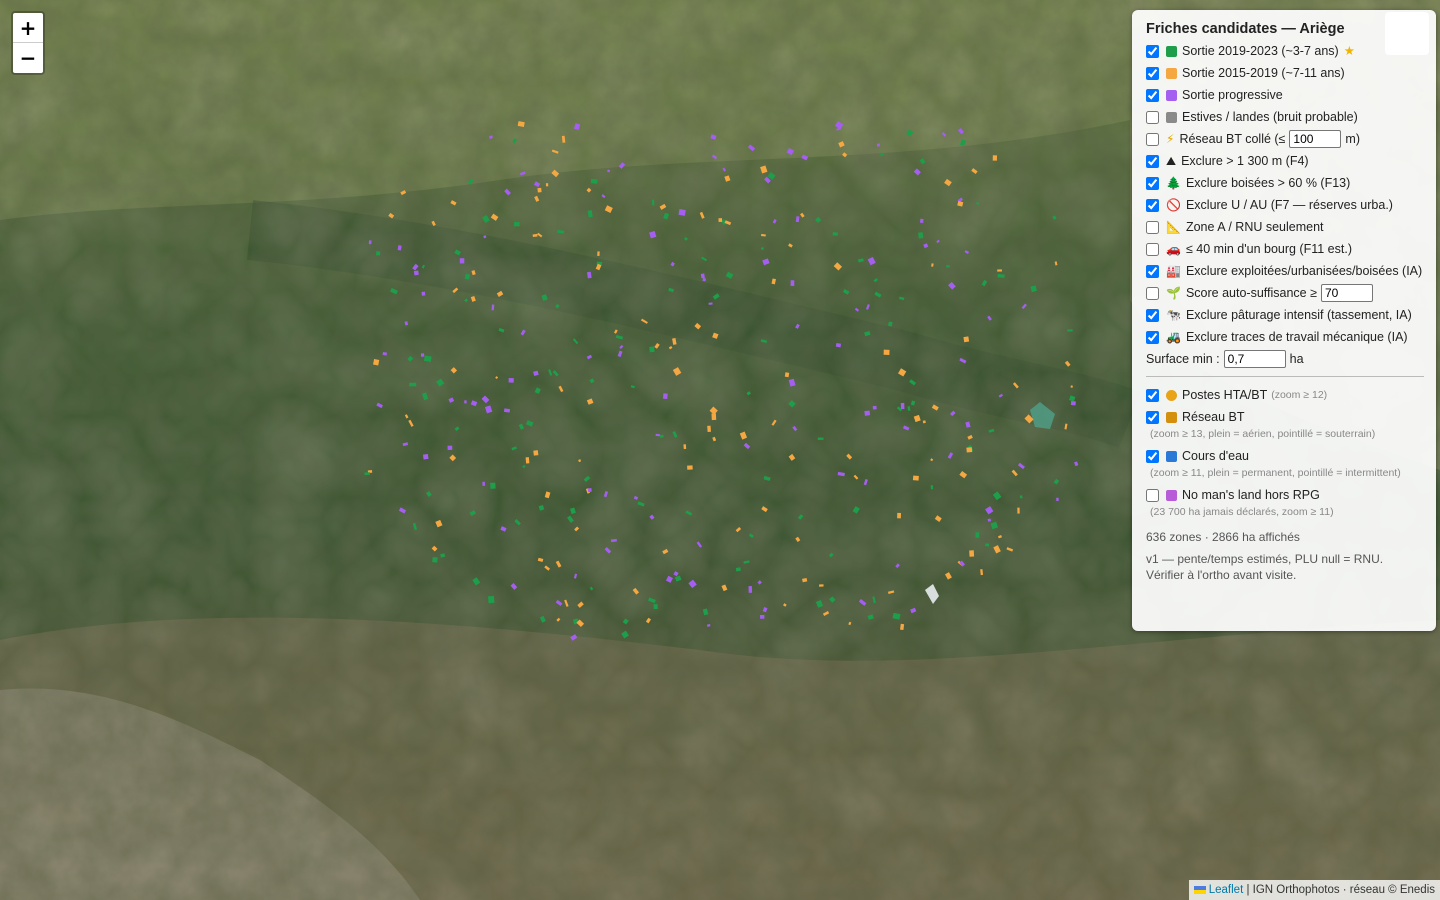 This screenshot has width=1440, height=900. Describe the element at coordinates (1254, 359) in the screenshot. I see `surface-min-input` at that location.